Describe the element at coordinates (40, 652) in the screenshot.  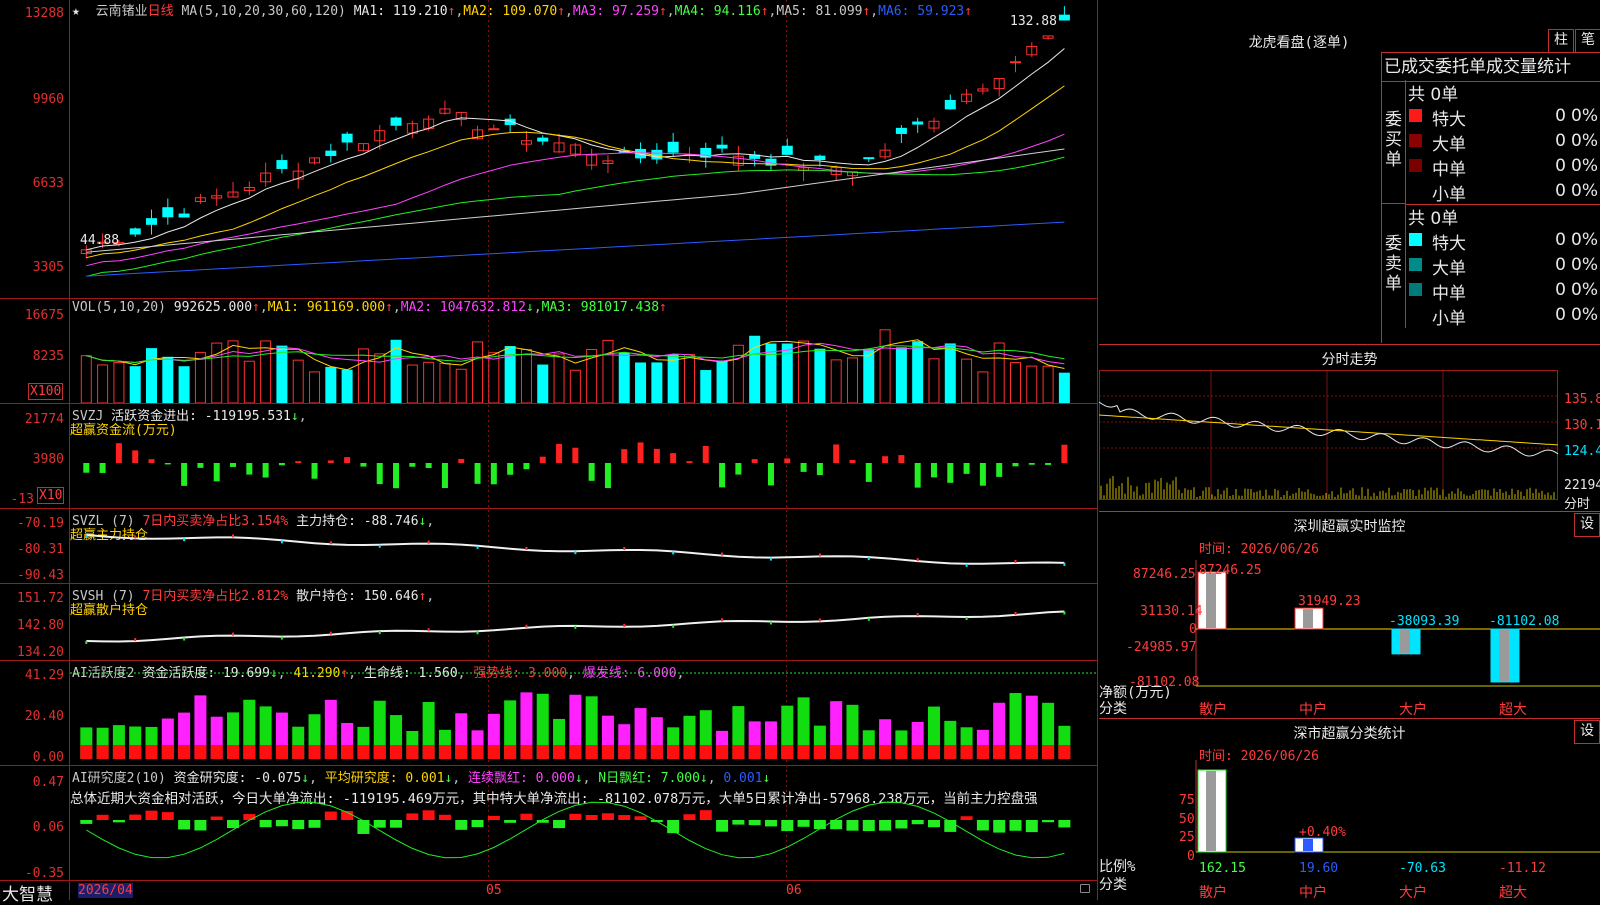
I see `svsh-tick: 134.20` at that location.